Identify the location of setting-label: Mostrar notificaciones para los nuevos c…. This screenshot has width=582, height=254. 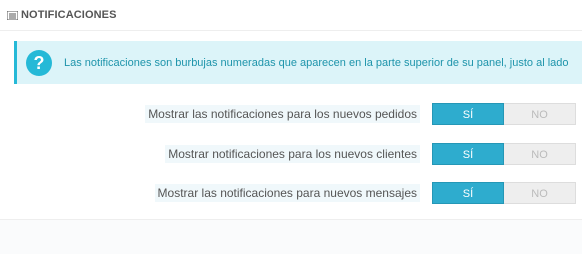
(292, 154).